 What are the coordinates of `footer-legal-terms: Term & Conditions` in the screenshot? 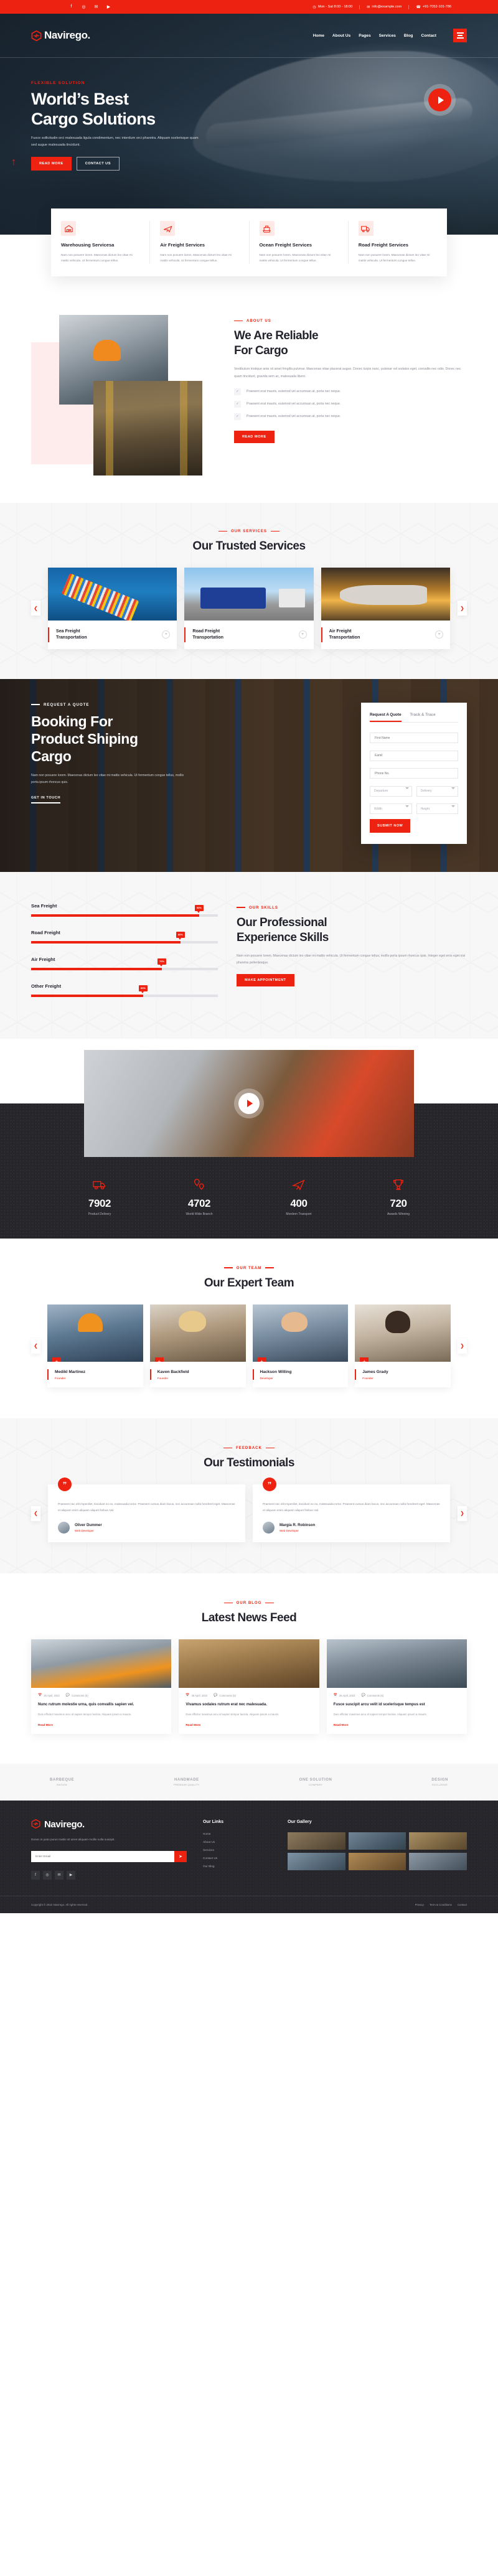 It's located at (441, 1904).